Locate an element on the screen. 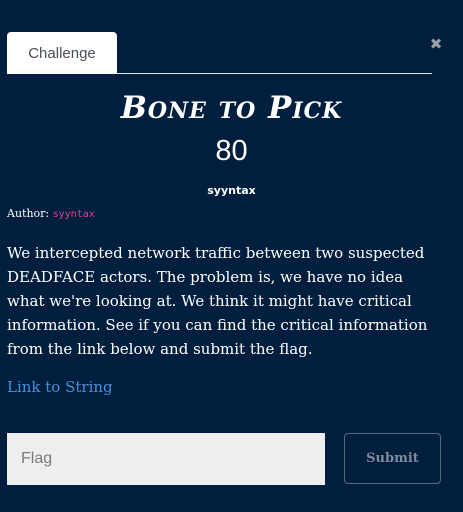  flag-input is located at coordinates (166, 459).